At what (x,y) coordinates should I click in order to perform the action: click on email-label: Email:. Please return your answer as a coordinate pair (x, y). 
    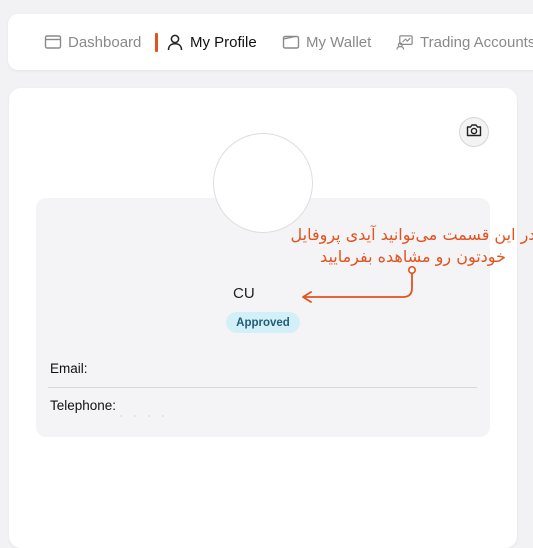
    Looking at the image, I should click on (69, 368).